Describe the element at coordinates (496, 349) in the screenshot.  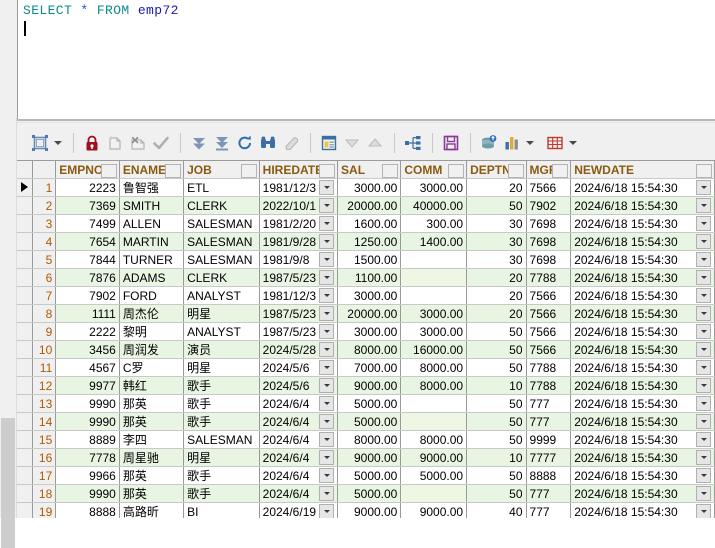
I see `cell-deptno: 50` at that location.